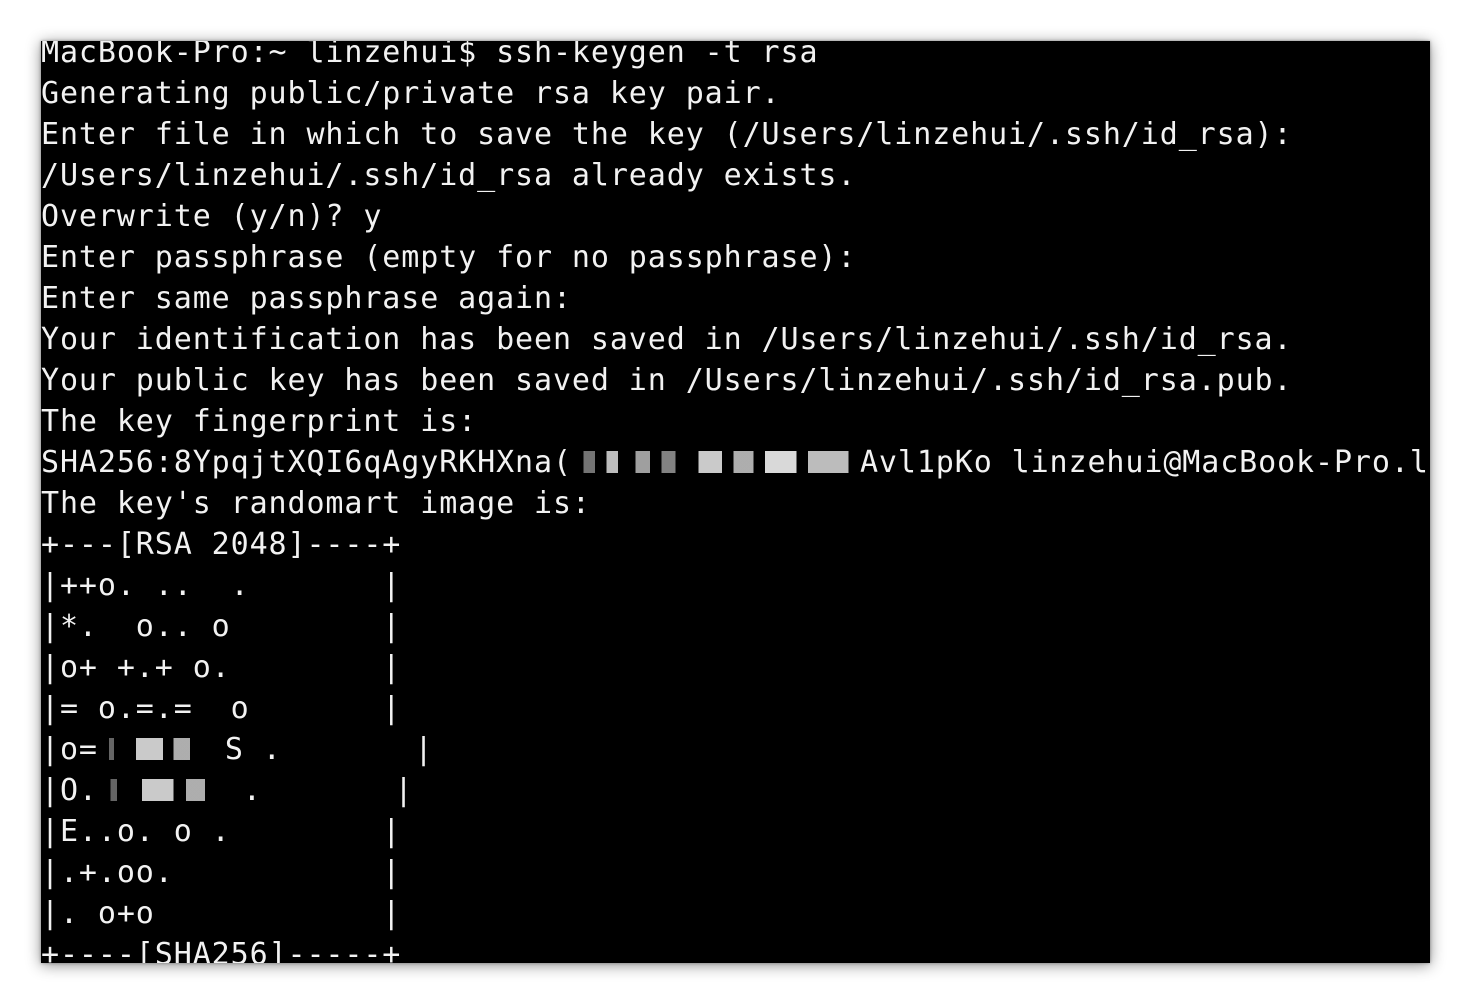  I want to click on output-line: The key fingerprint is:, so click(259, 421).